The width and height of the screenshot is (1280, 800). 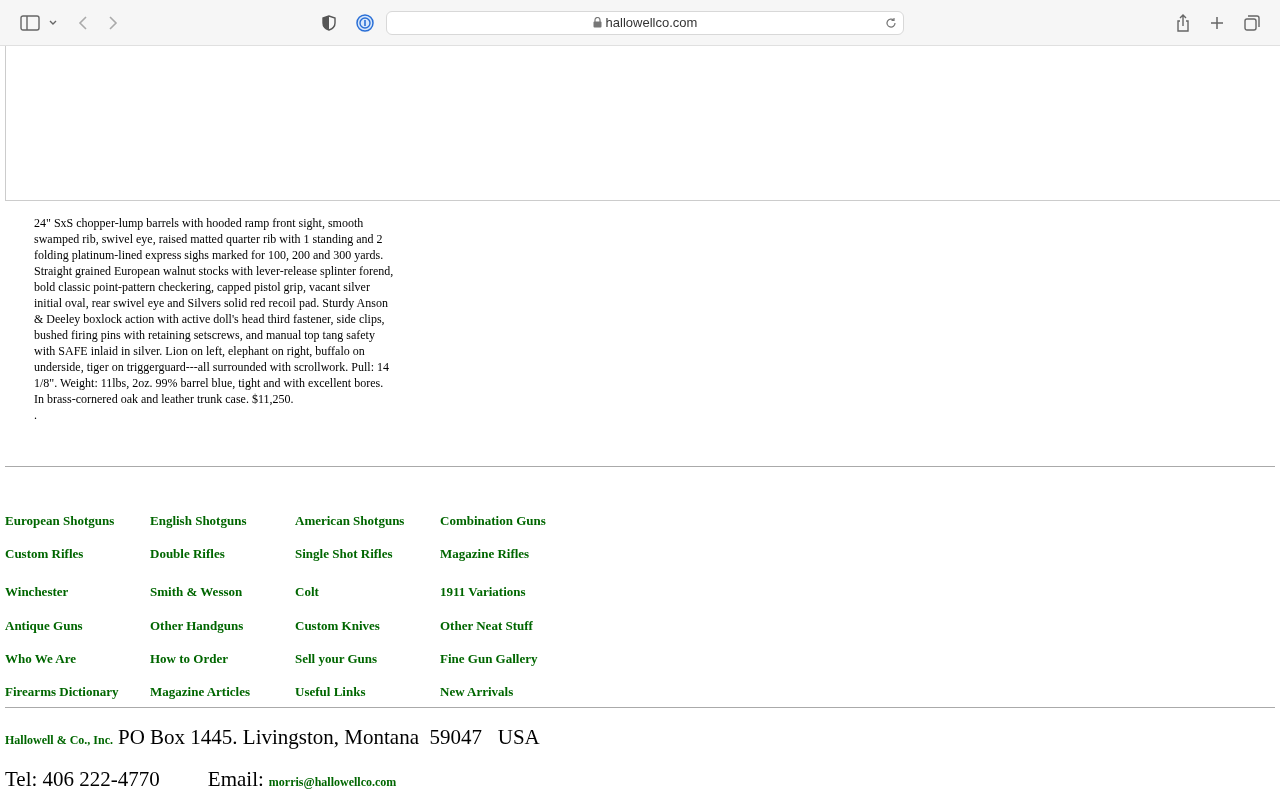 What do you see at coordinates (214, 311) in the screenshot?
I see `description-text: 24" SxS chopper-lump barrels with hooded ramp front sight, smooth swamped rib, swivel eye, raised matted quarter rib with 1 standing and 2 folding platinum-lined express sighs marked for 100, 200 and 300 yards. Straight grained European walnut stocks with lever-release splinter forend, bold classic point-pattern checkering, capped pistol grip, vacant silver initial oval, rear swivel eye and Silvers solid red recoil pad. Sturdy Anson & Deeley boxlock action with active doll's head third fastener, side clips, bushed firing pins with retaining setscrews, and manual top tang safety with SAFE inlaid in silver. Lion on left, elephant on right, buffalo on underside, tiger on triggerguard---all surrounded with scrollwork. Pull: 14 1/8". Weight: 11lbs, 2oz. 99% barrel blue, tight and with excellent bores. In brass-cornered oak and leather trunk case. $11,250.` at bounding box center [214, 311].